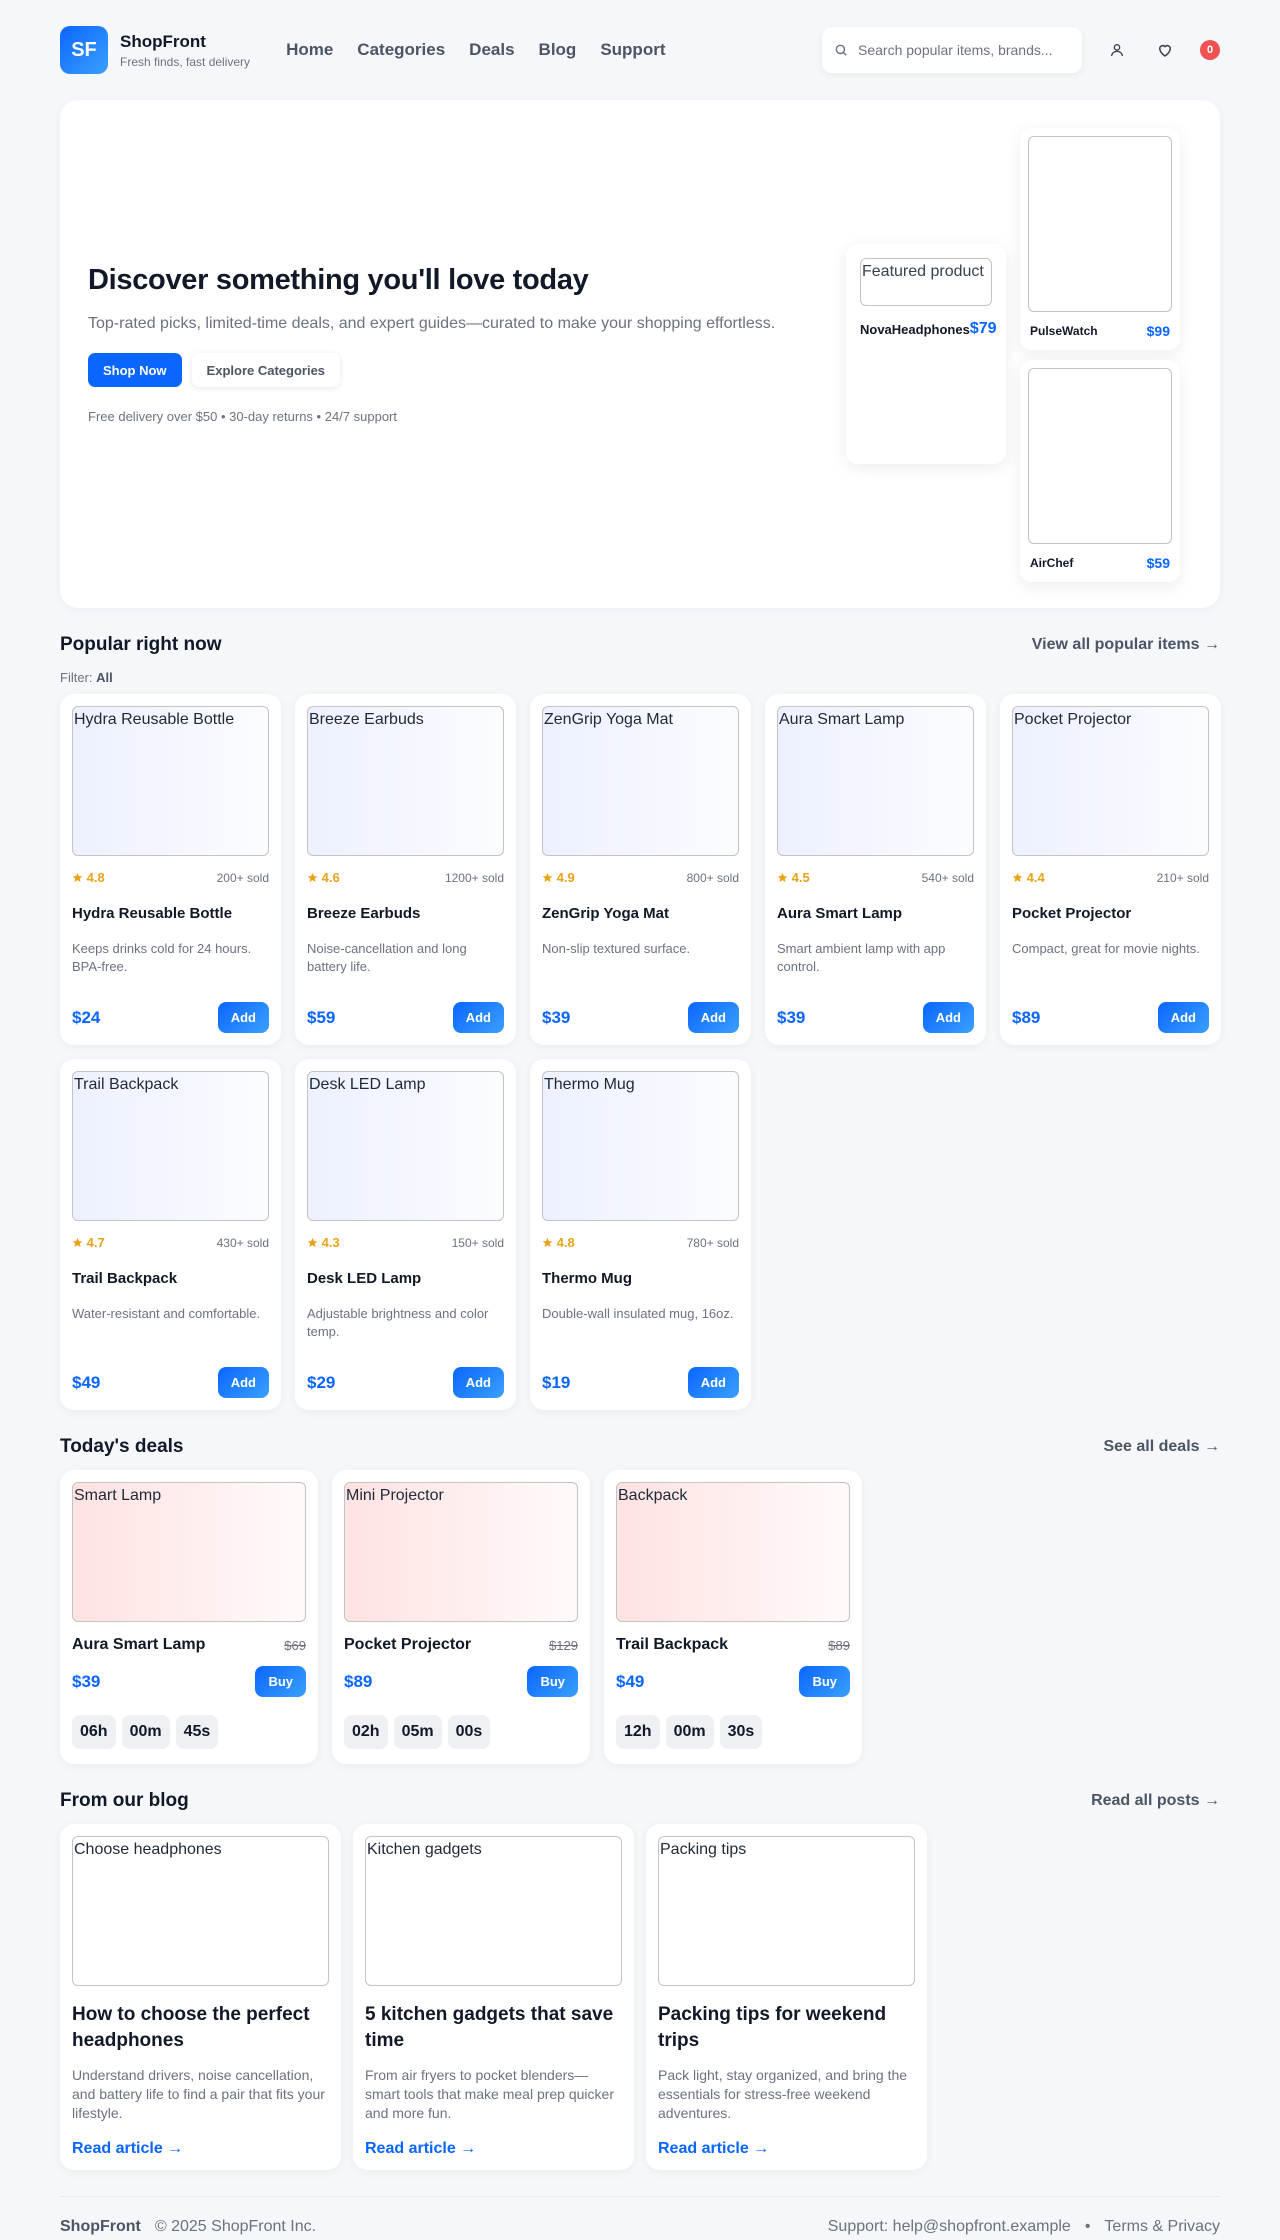 This screenshot has height=2240, width=1280. I want to click on terms-privacy-link: Terms & Privacy, so click(1162, 2227).